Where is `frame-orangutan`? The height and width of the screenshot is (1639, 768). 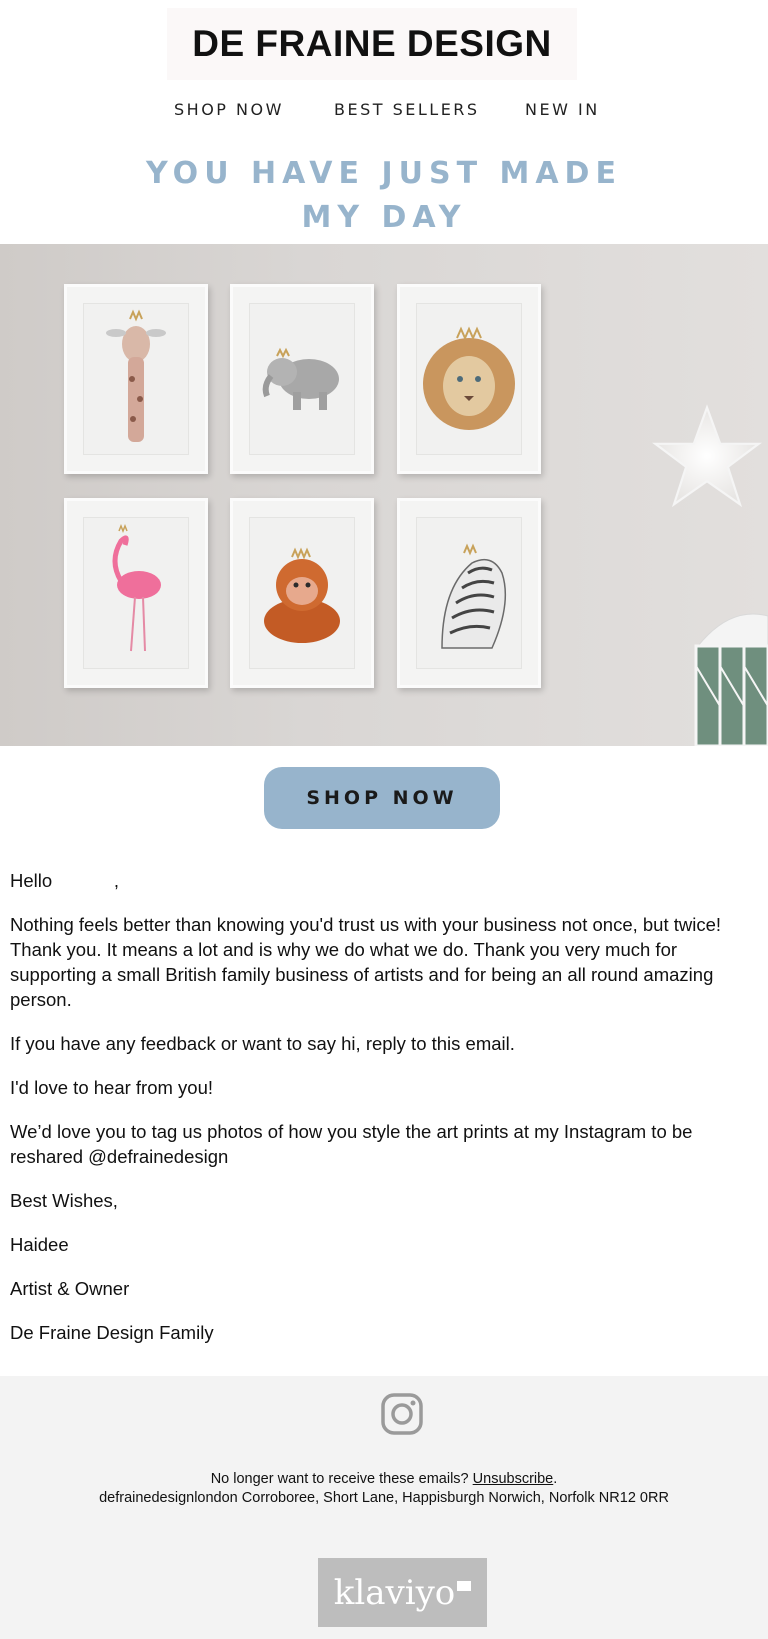 frame-orangutan is located at coordinates (302, 593).